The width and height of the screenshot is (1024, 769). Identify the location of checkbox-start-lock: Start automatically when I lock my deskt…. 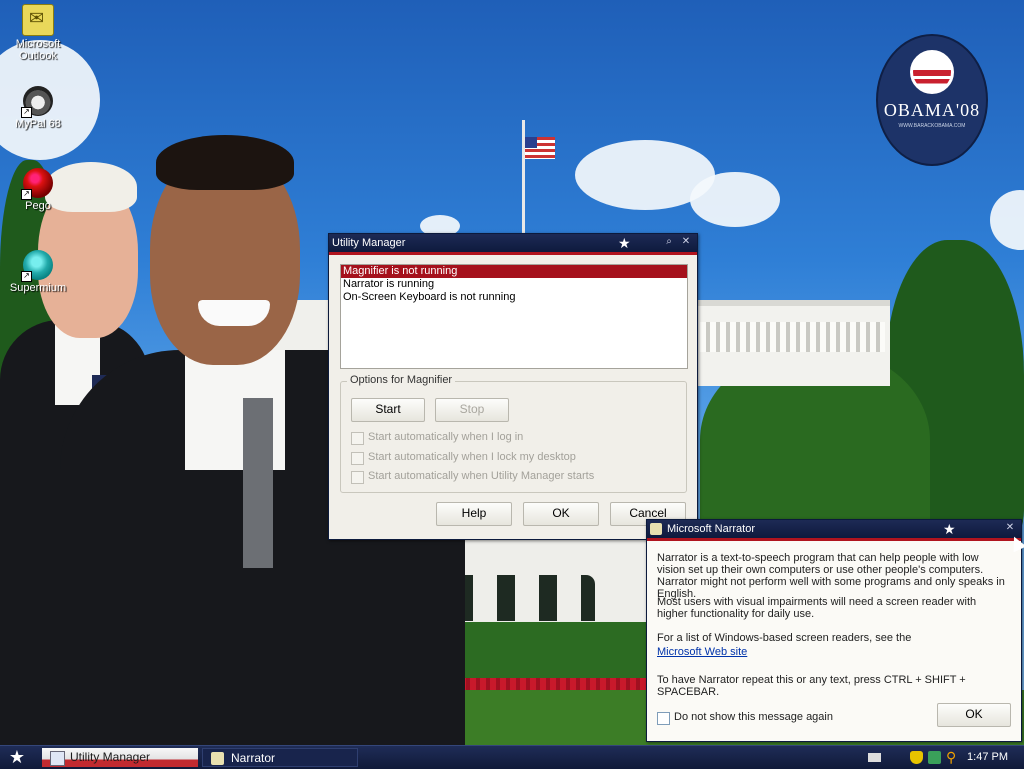
(463, 458).